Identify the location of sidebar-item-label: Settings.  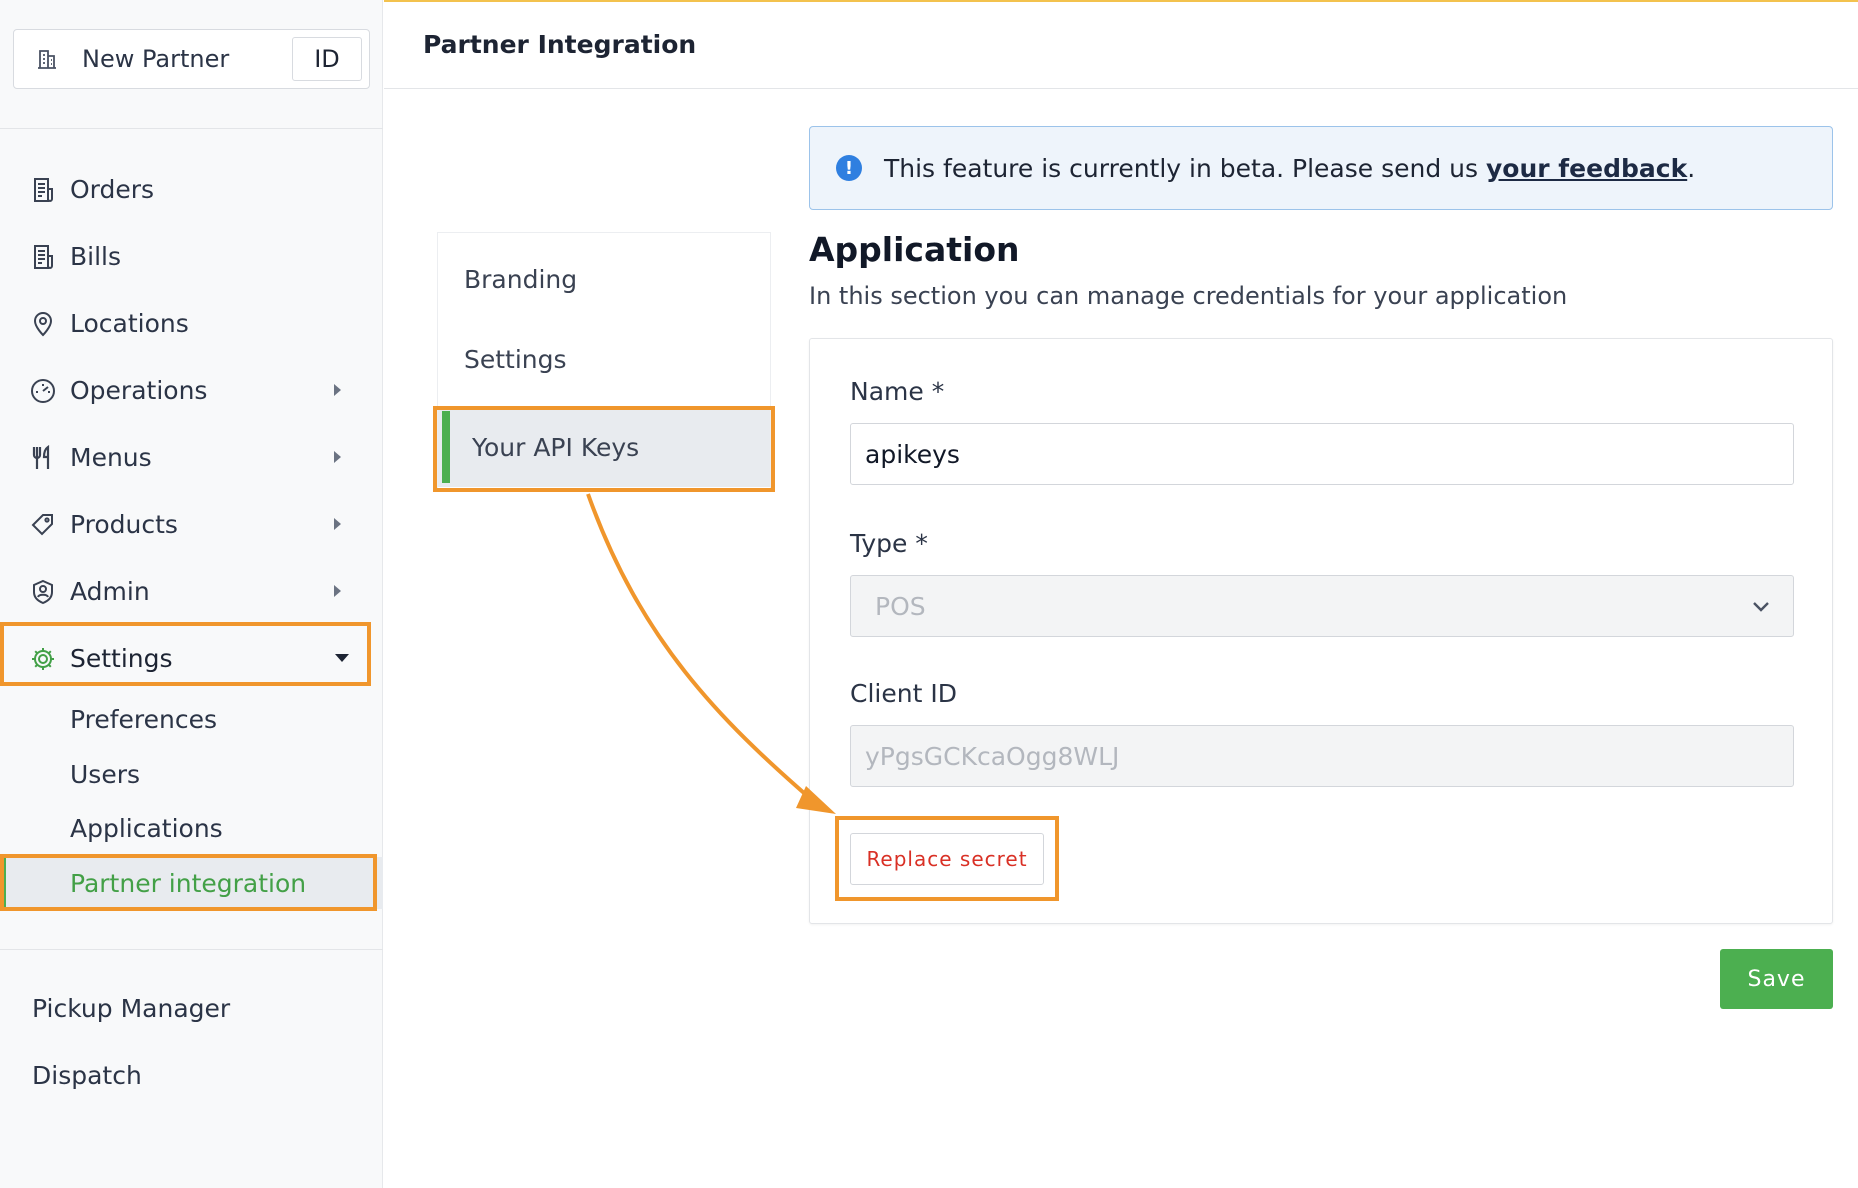
(121, 658).